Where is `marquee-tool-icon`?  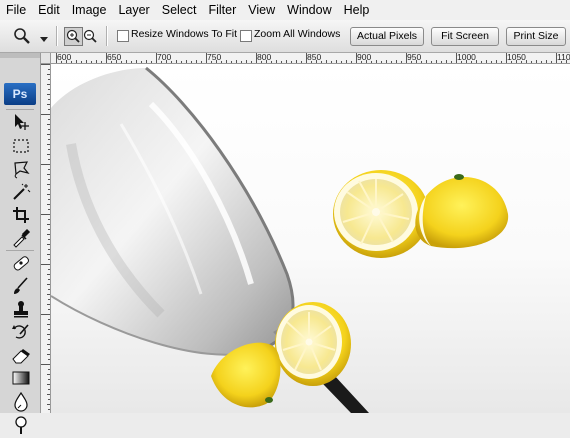 marquee-tool-icon is located at coordinates (21, 146).